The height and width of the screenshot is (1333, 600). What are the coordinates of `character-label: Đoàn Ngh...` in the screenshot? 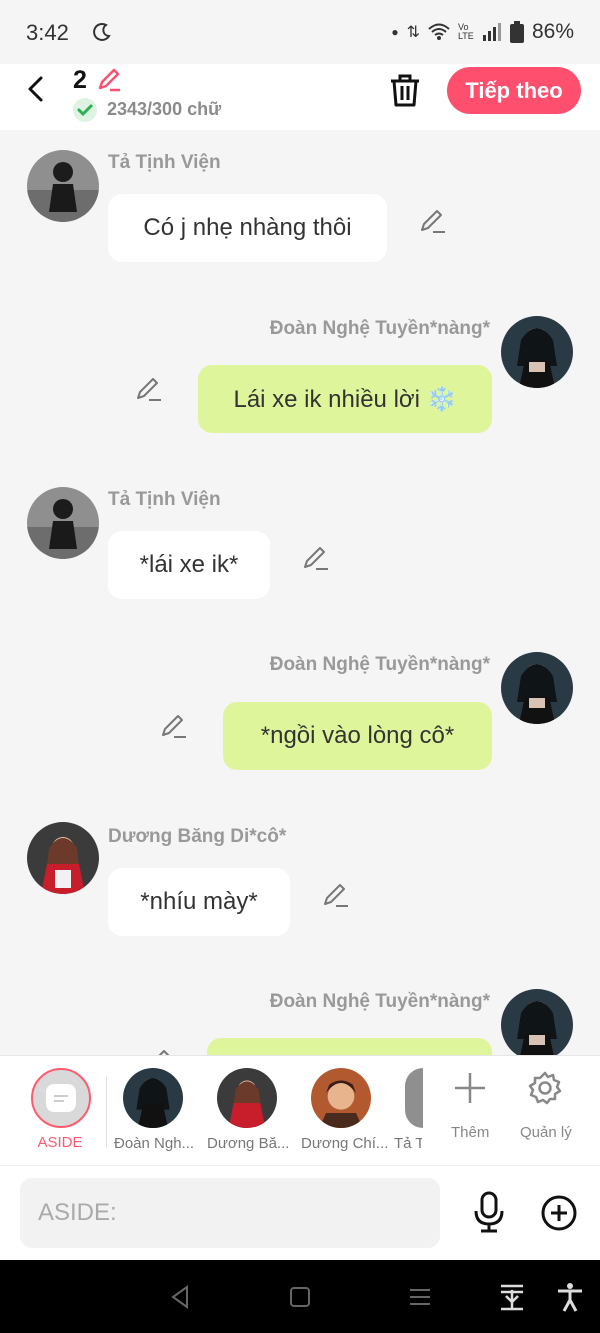 It's located at (154, 1143).